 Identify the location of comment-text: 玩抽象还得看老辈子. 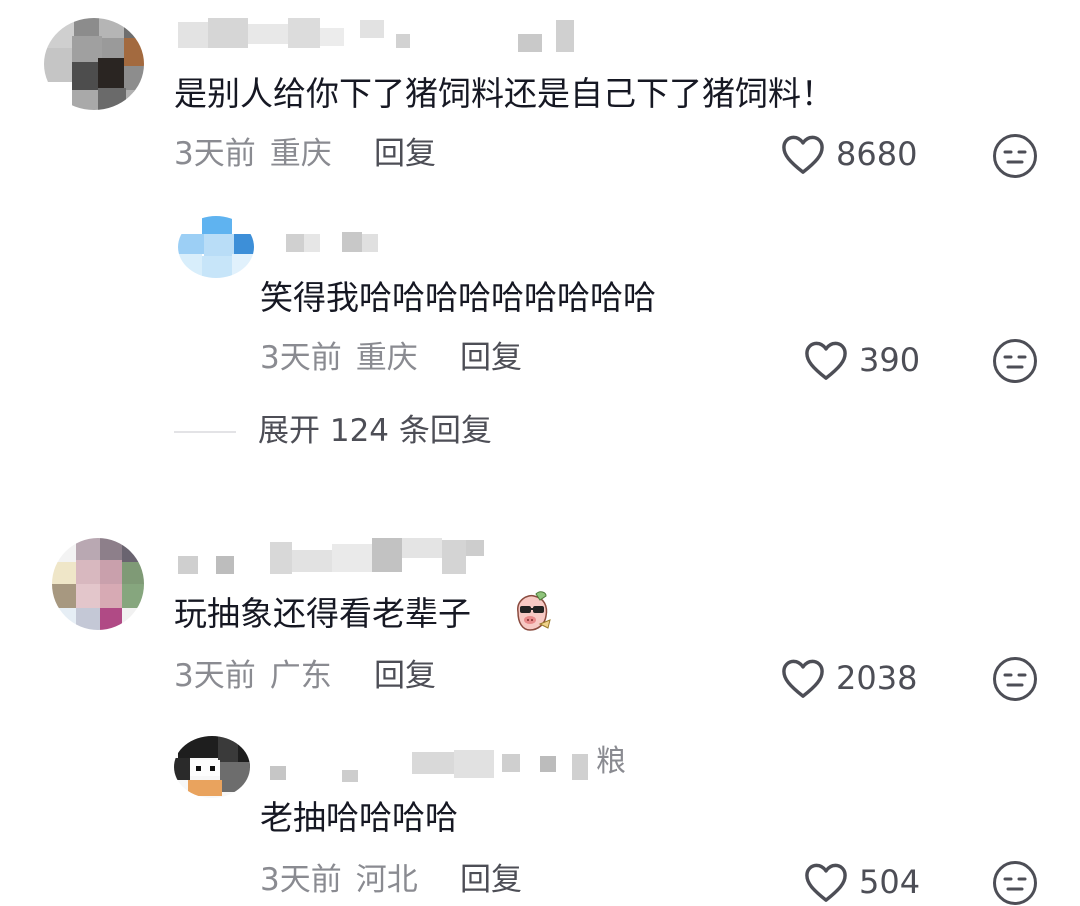
(322, 614).